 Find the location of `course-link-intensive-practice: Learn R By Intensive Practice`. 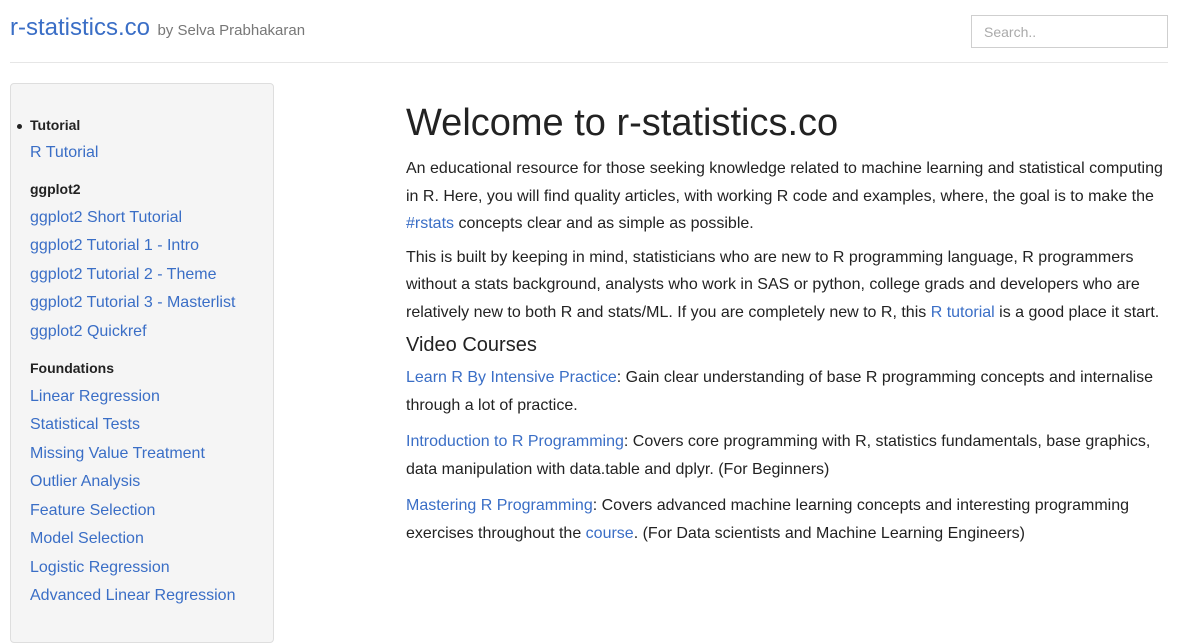

course-link-intensive-practice: Learn R By Intensive Practice is located at coordinates (511, 377).